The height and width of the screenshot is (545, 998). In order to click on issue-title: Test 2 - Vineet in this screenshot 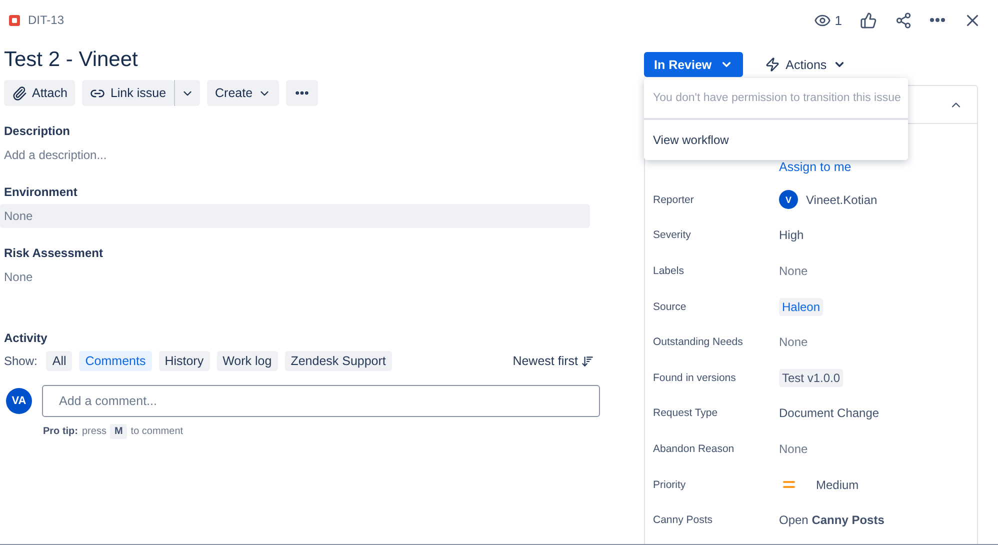, I will do `click(71, 60)`.